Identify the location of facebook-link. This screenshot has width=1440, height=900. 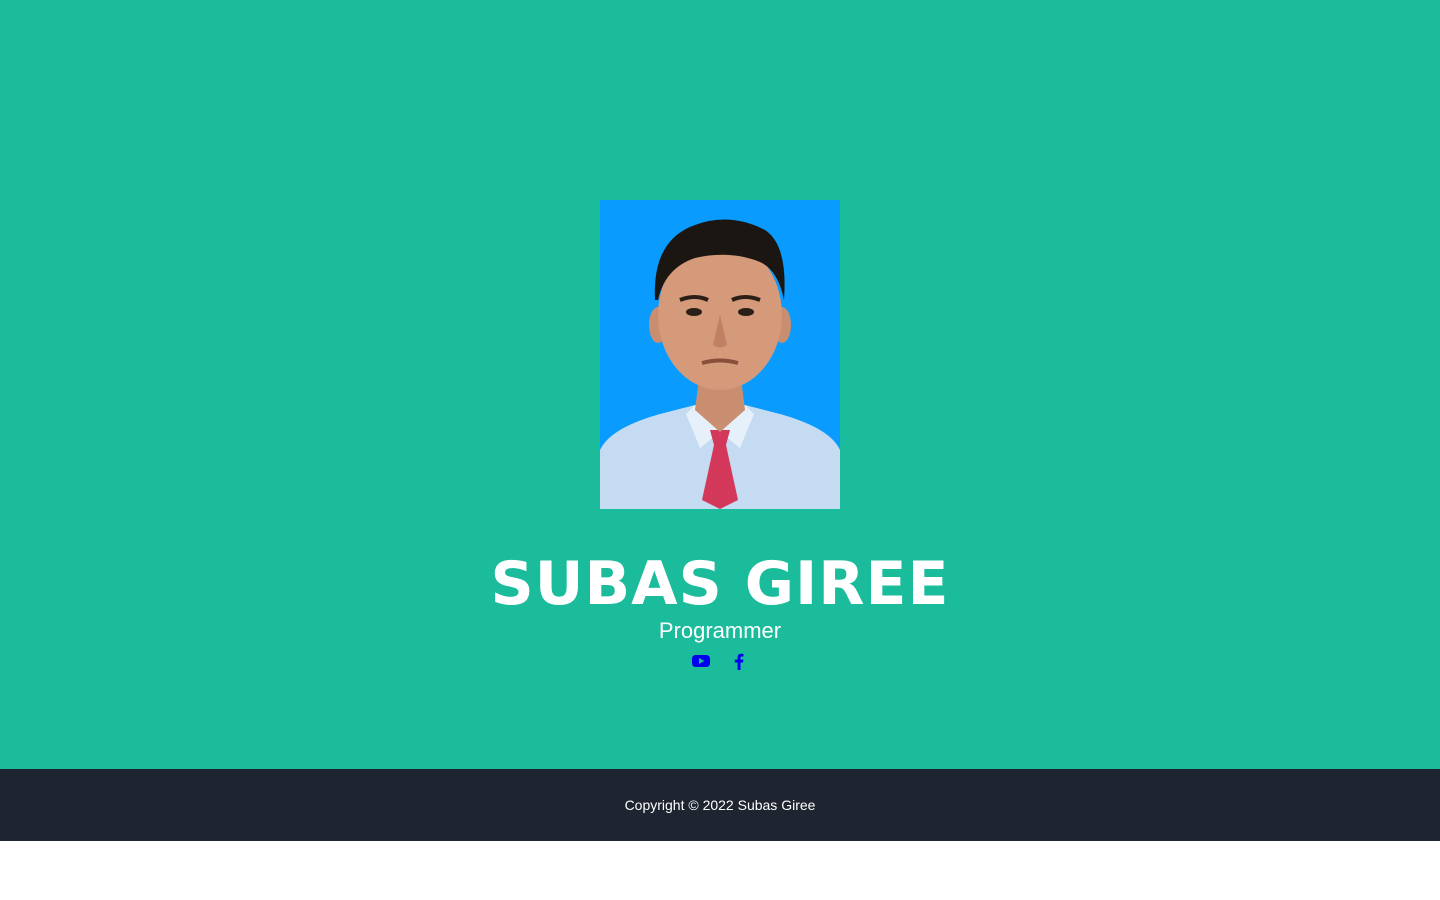
(739, 661).